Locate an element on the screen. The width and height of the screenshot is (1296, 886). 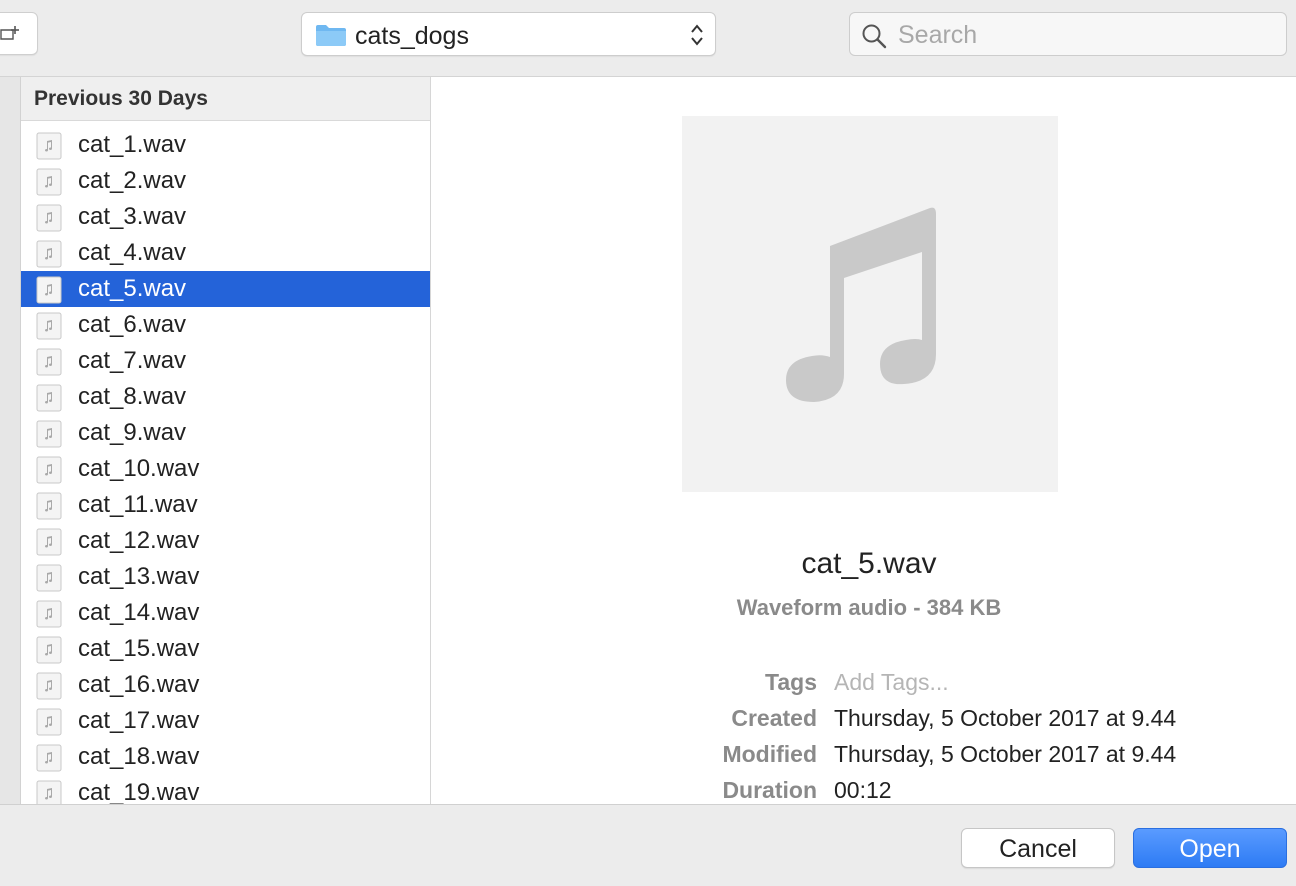
preview-filename: cat_5.wav is located at coordinates (869, 563).